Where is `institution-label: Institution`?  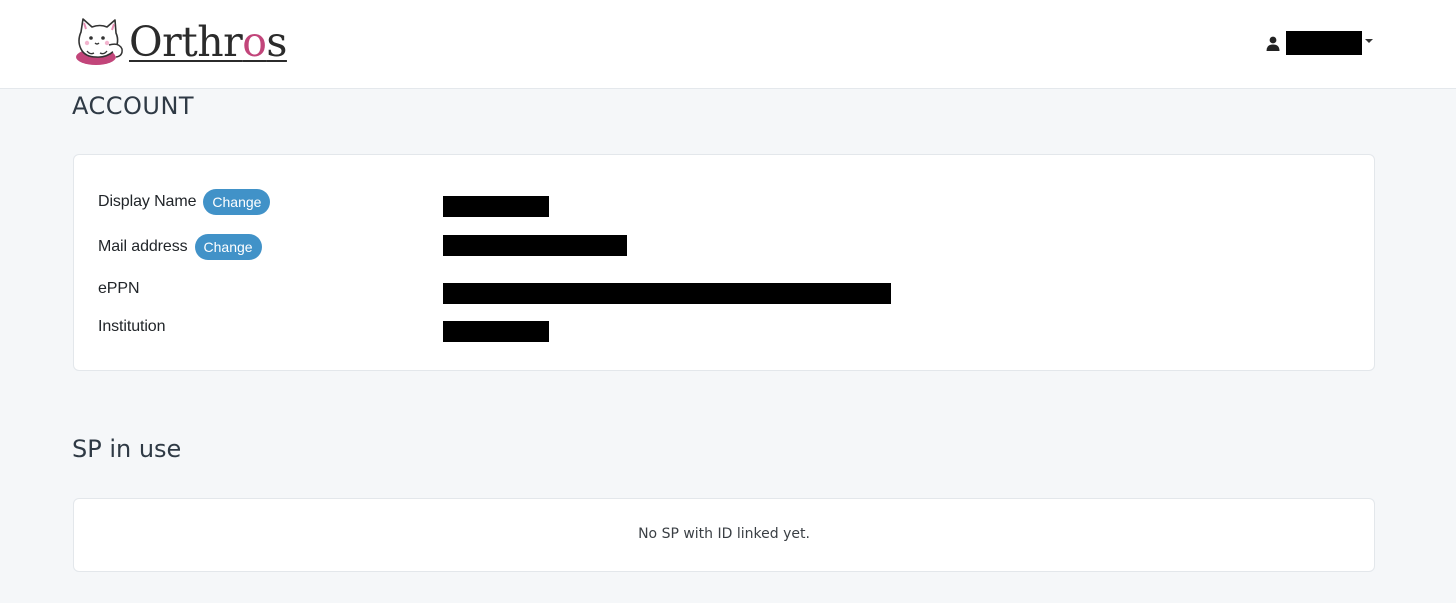
institution-label: Institution is located at coordinates (132, 326).